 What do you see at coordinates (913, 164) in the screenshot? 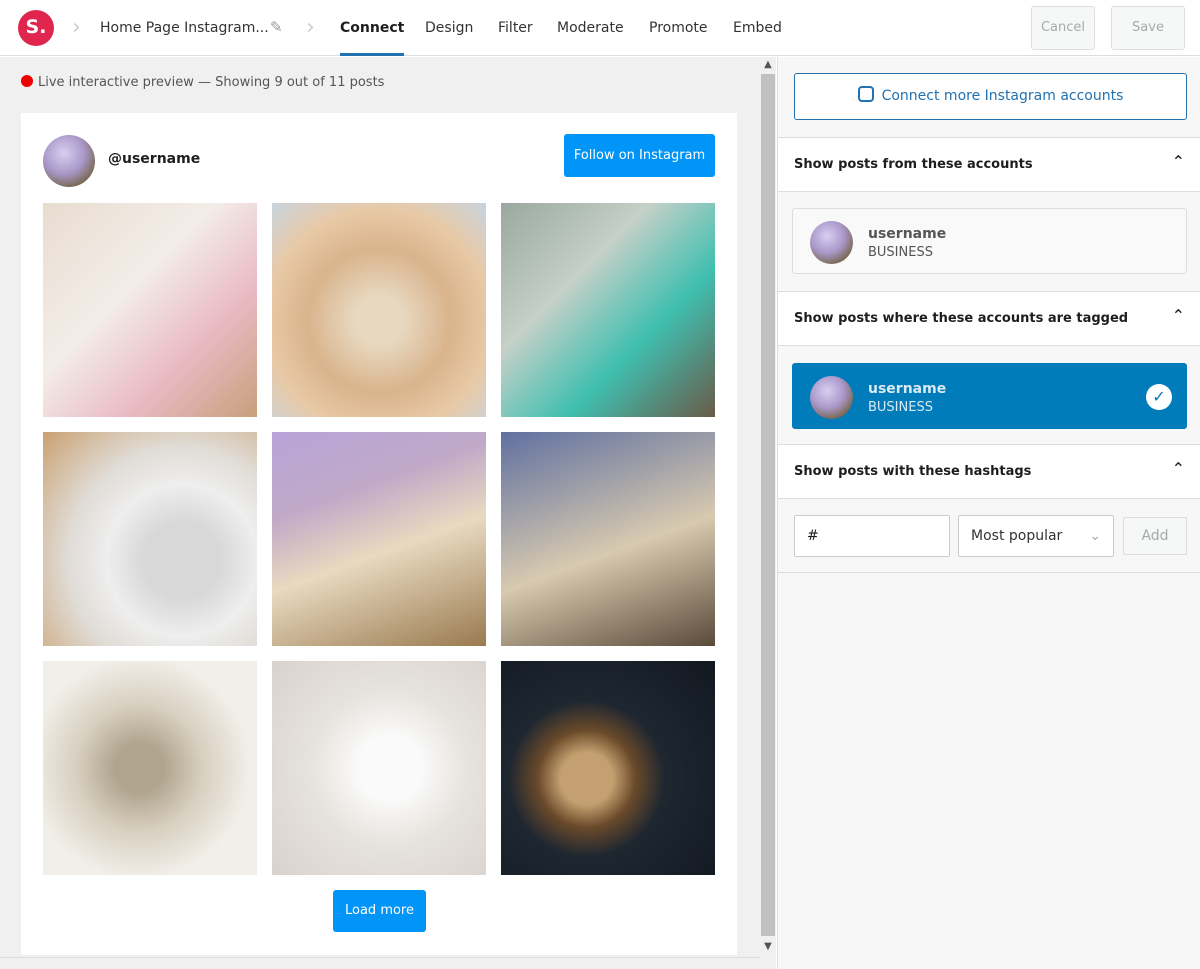
I see `section-title: Show posts from these accounts` at bounding box center [913, 164].